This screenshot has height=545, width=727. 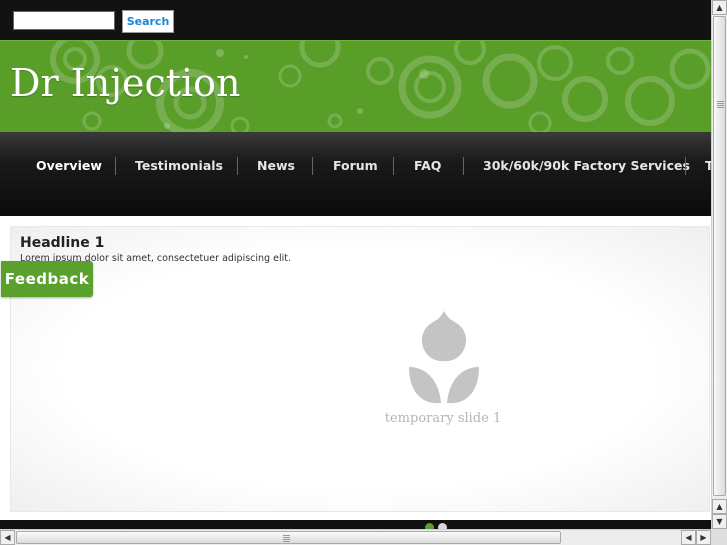 I want to click on top-bar: Search, so click(x=355, y=20).